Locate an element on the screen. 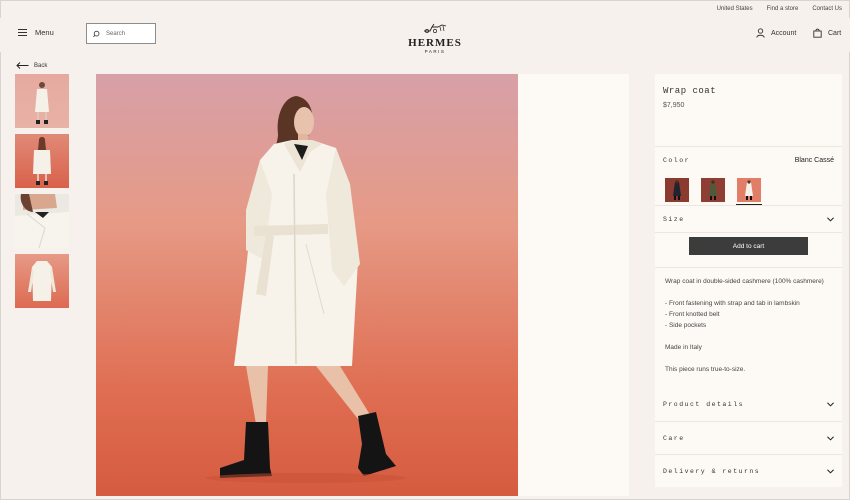  add-to-cart-button: Add to cart is located at coordinates (748, 246).